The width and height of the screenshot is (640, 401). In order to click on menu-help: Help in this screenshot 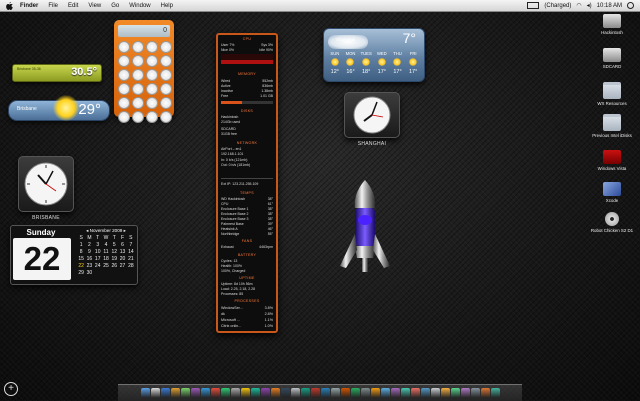, I will do `click(167, 6)`.